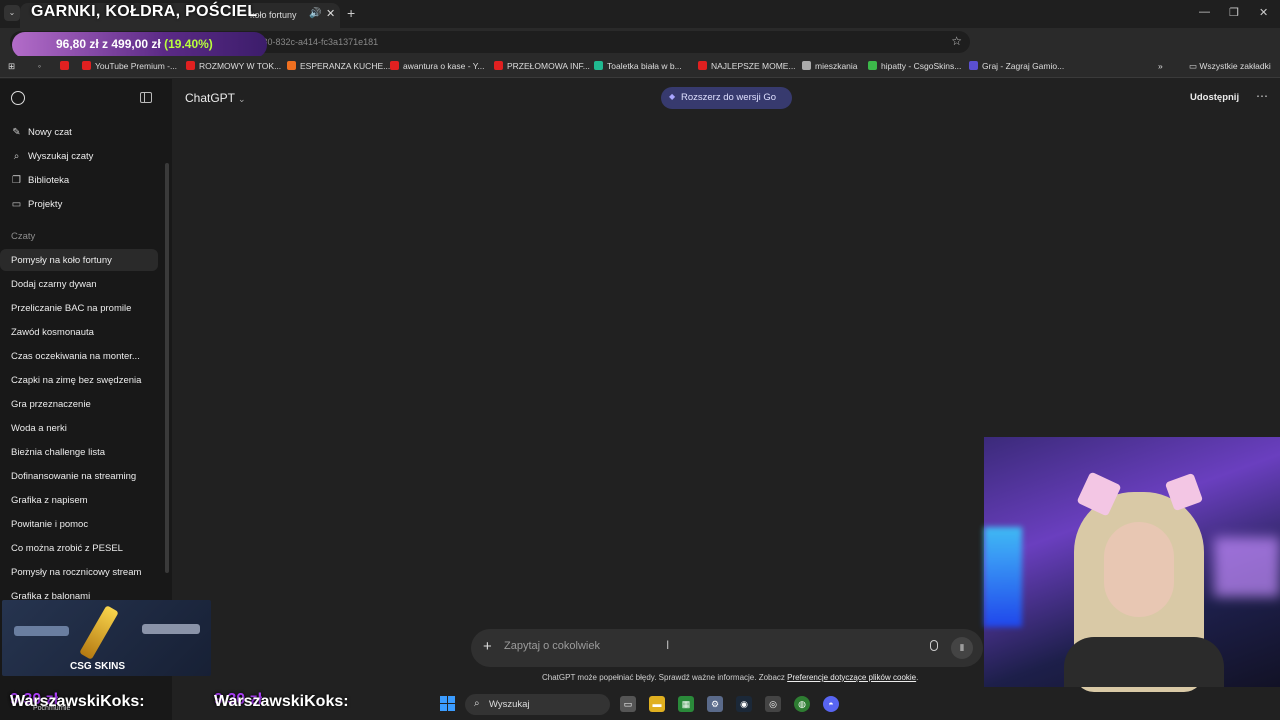 The image size is (1280, 720). Describe the element at coordinates (79, 284) in the screenshot. I see `chat-history-item: Dodaj czarny dywan` at that location.